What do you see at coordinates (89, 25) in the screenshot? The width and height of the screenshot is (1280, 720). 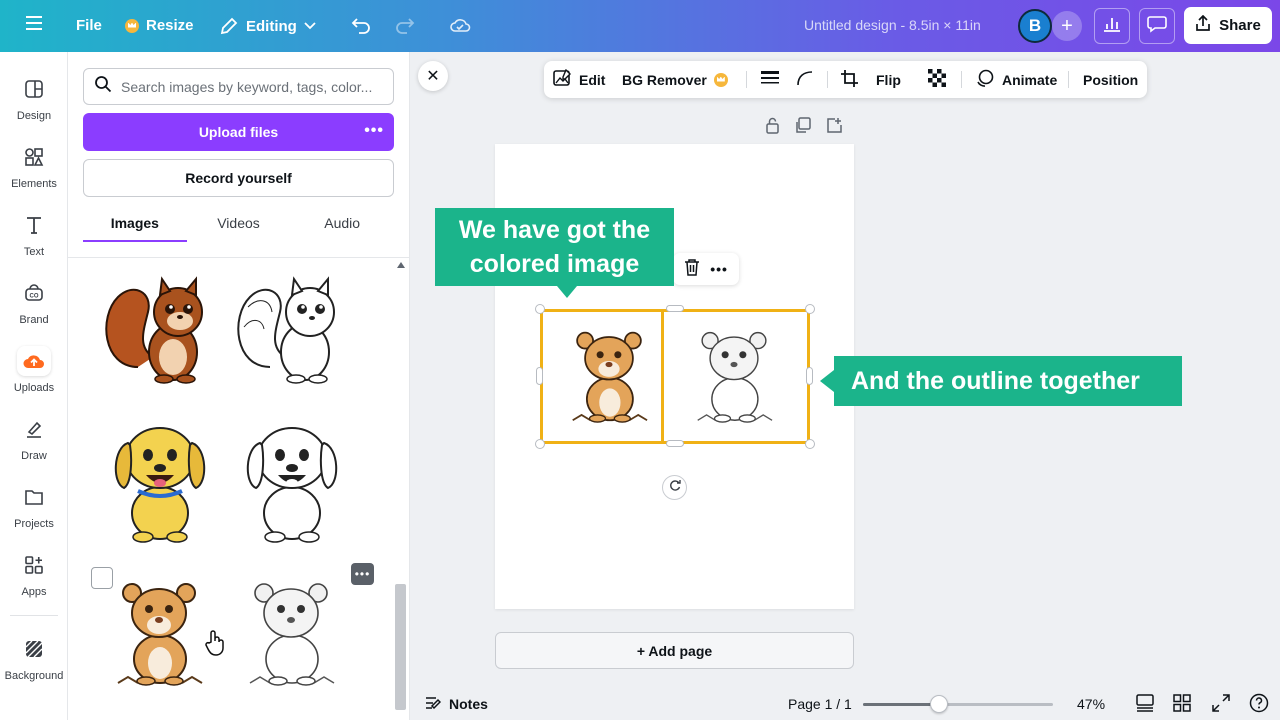 I see `file-menu: File` at bounding box center [89, 25].